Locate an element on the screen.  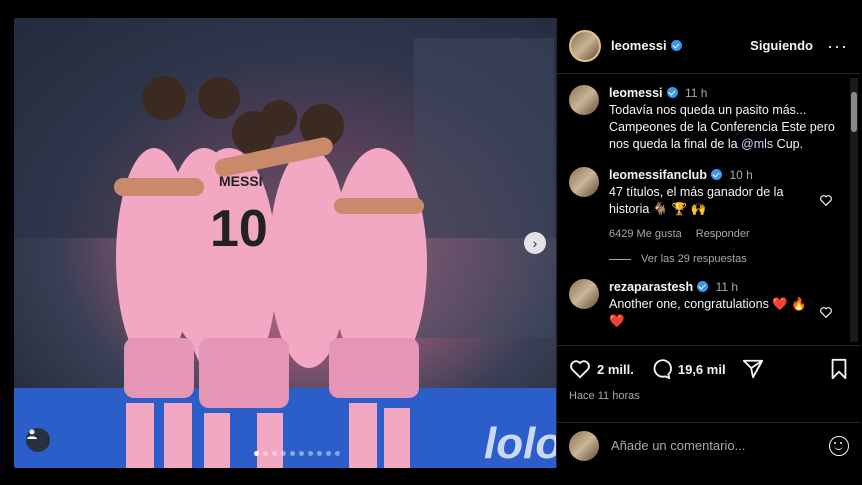
caption-line: nos queda la final de la @mls Cup. is located at coordinates (706, 144).